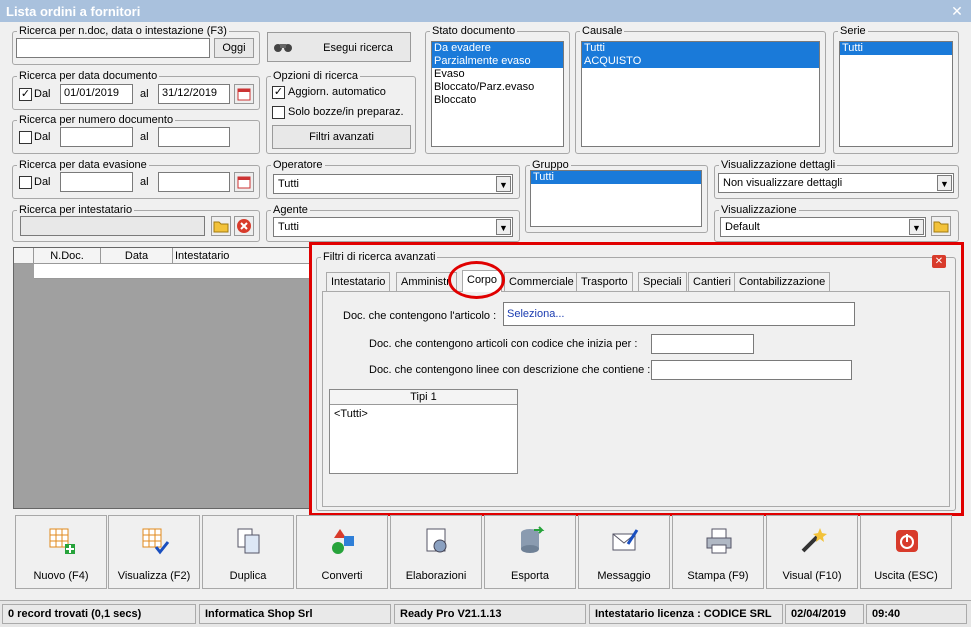 The height and width of the screenshot is (627, 971). Describe the element at coordinates (42, 182) in the screenshot. I see `eva-date-from-label: Dal` at that location.